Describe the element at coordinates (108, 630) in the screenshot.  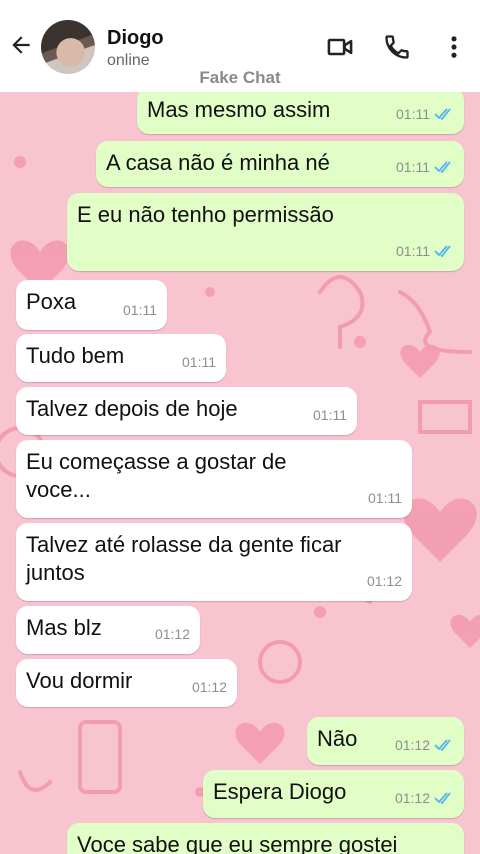
I see `message-bubble-incoming: Mas blz 01:12` at that location.